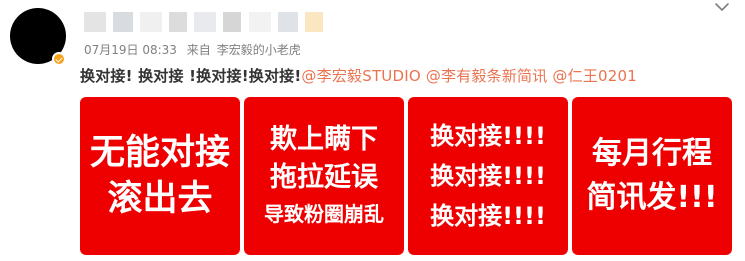 The height and width of the screenshot is (261, 745). Describe the element at coordinates (160, 176) in the screenshot. I see `image-card: 无能对接 滚出去` at that location.